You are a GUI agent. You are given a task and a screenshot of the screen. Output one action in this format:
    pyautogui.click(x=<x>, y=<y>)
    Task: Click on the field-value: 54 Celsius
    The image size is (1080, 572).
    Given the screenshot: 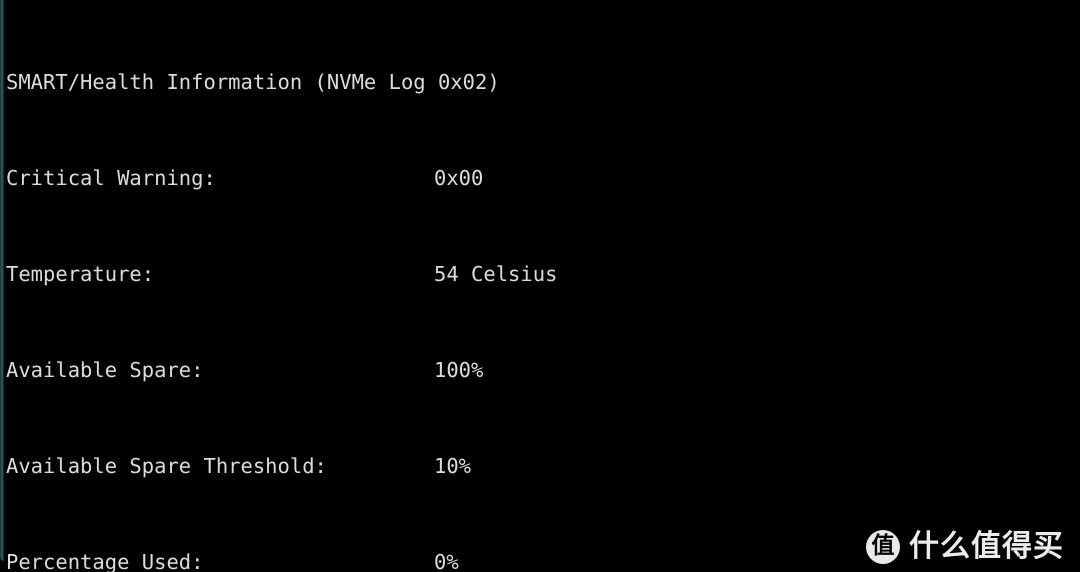 What is the action you would take?
    pyautogui.click(x=496, y=274)
    